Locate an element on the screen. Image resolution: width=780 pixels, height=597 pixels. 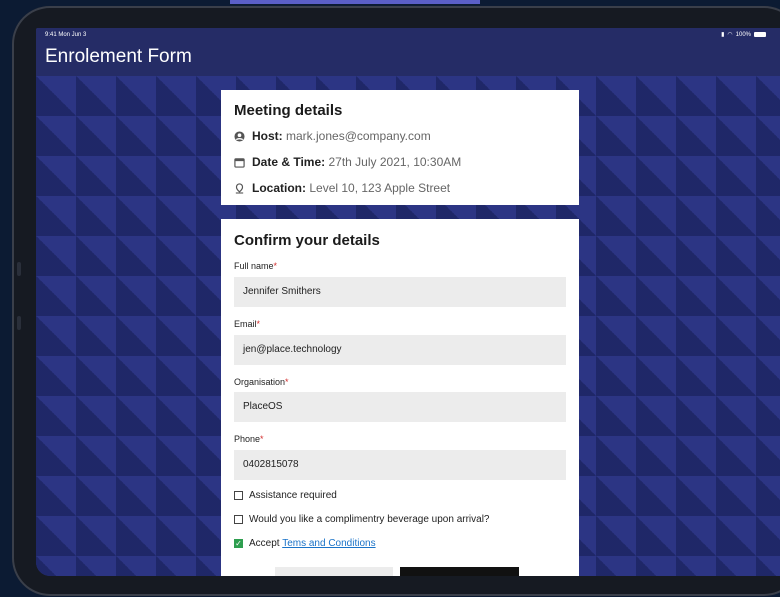
primary-button is located at coordinates (459, 571).